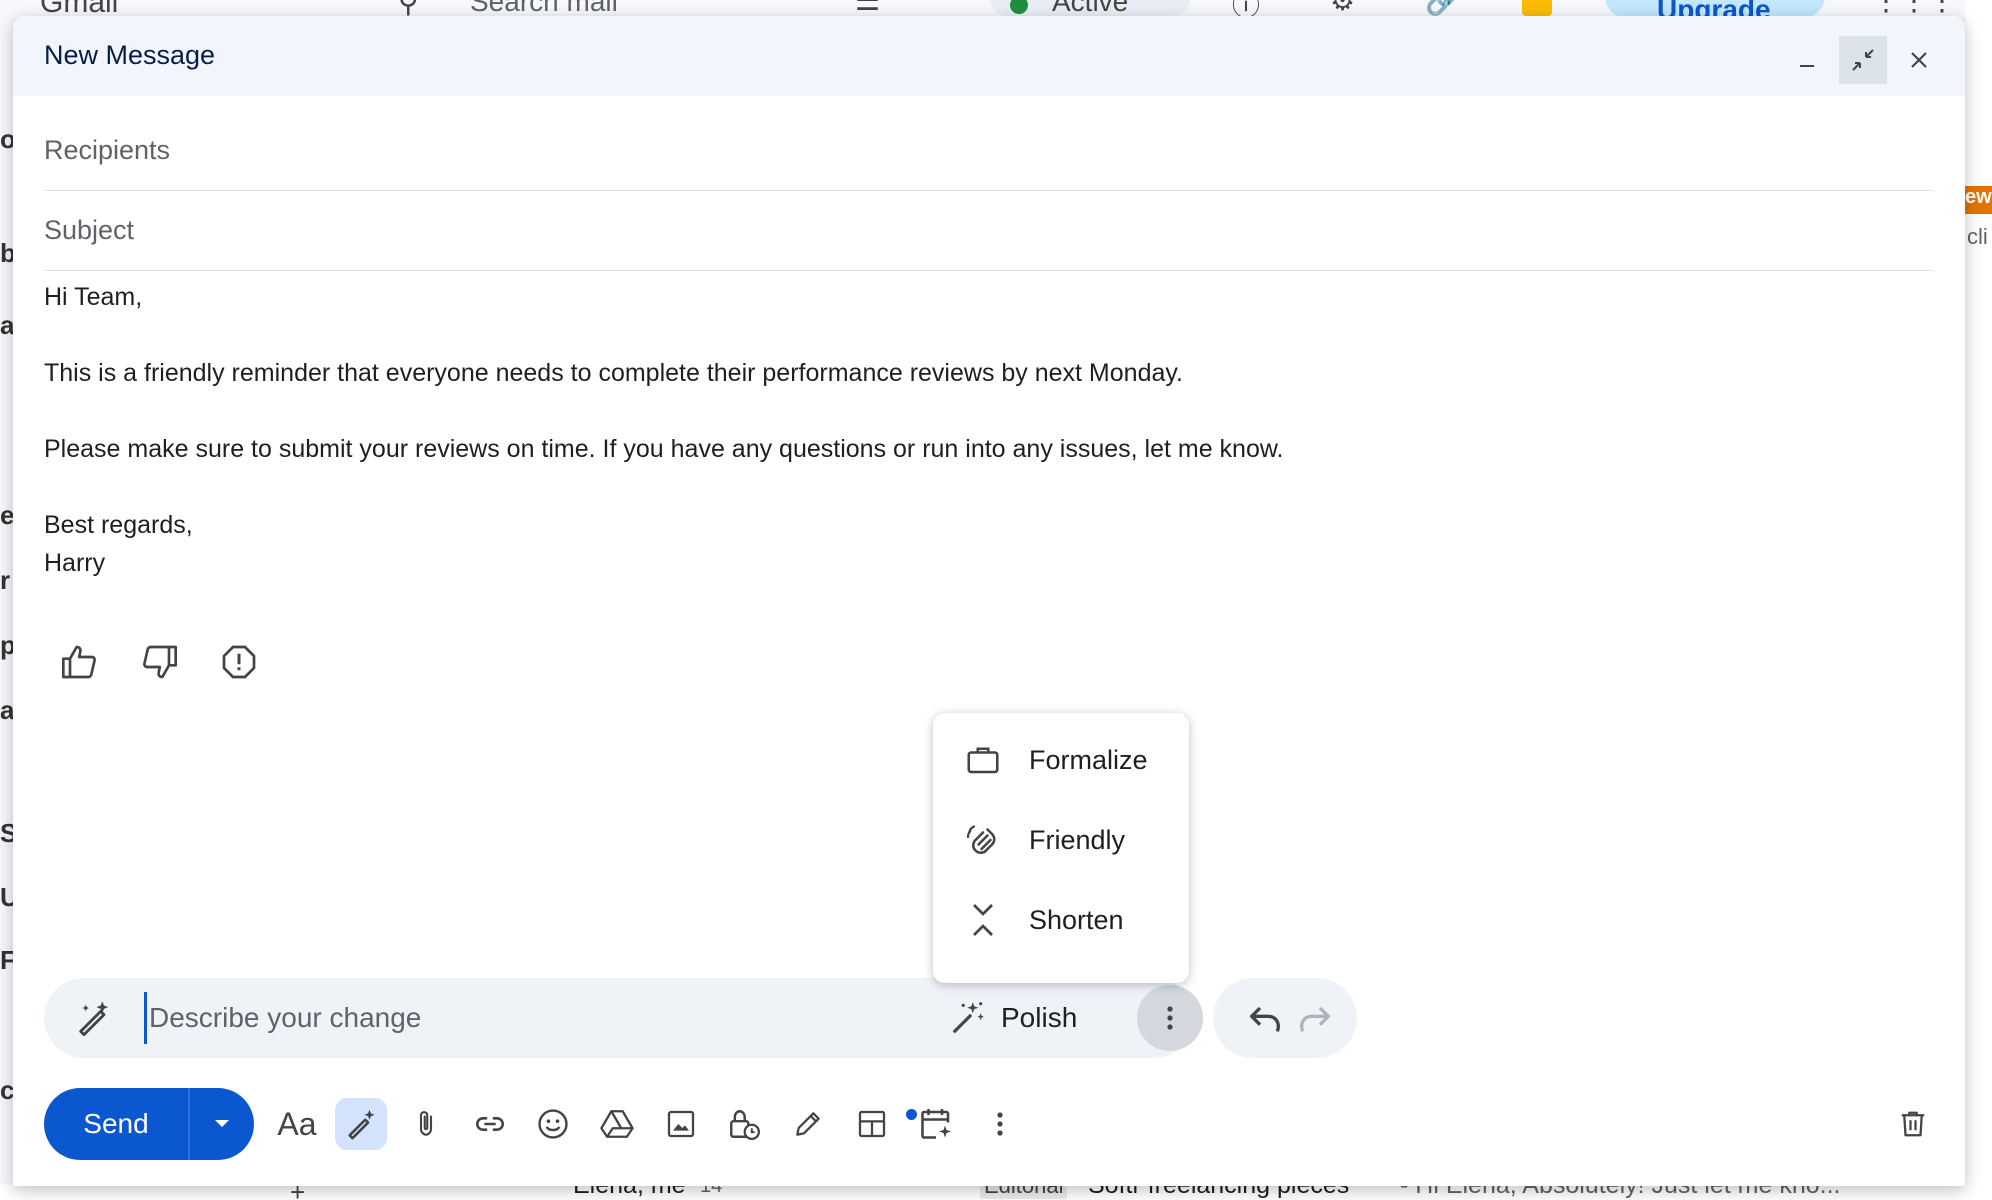 The image size is (1992, 1200). Describe the element at coordinates (1076, 919) in the screenshot. I see `menu-item-label: Shorten` at that location.